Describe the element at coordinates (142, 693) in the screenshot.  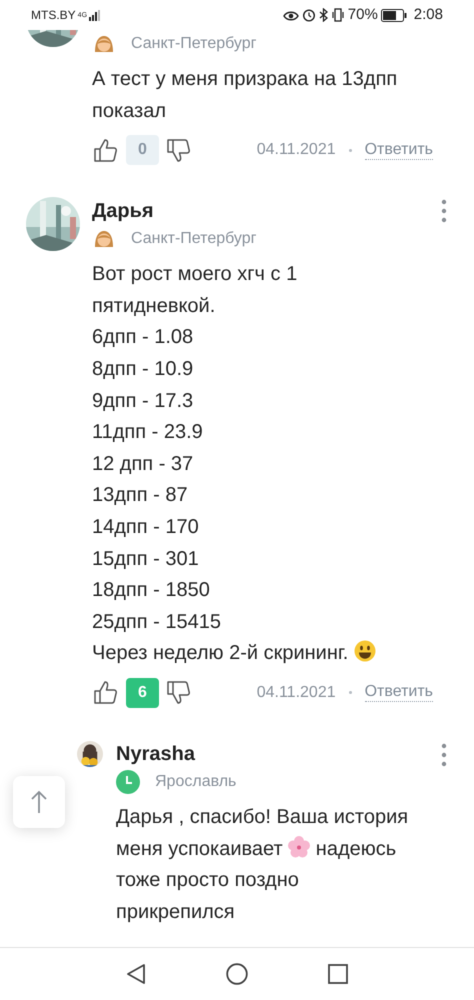
I see `like-count: 6` at that location.